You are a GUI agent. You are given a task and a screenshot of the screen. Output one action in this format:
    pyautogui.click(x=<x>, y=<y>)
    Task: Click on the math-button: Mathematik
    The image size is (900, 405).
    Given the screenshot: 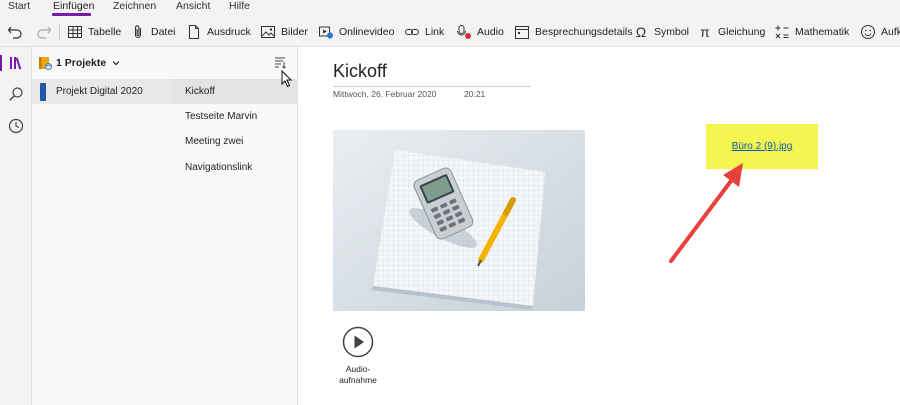 What is the action you would take?
    pyautogui.click(x=811, y=32)
    